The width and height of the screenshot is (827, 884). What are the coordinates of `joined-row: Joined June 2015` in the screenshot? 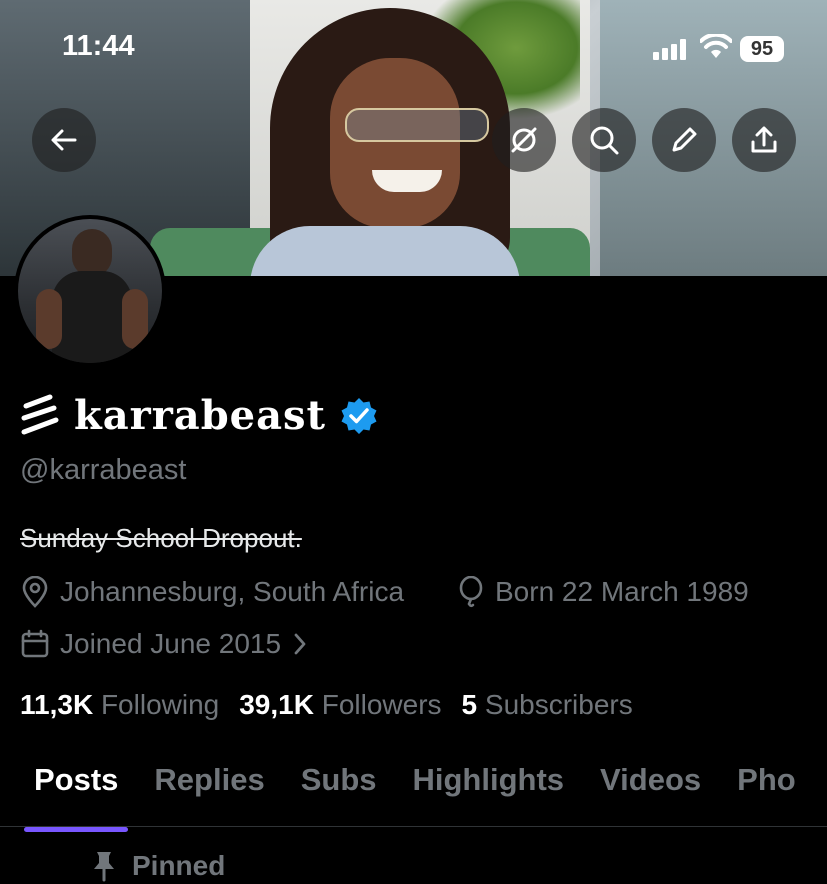 It's located at (164, 644).